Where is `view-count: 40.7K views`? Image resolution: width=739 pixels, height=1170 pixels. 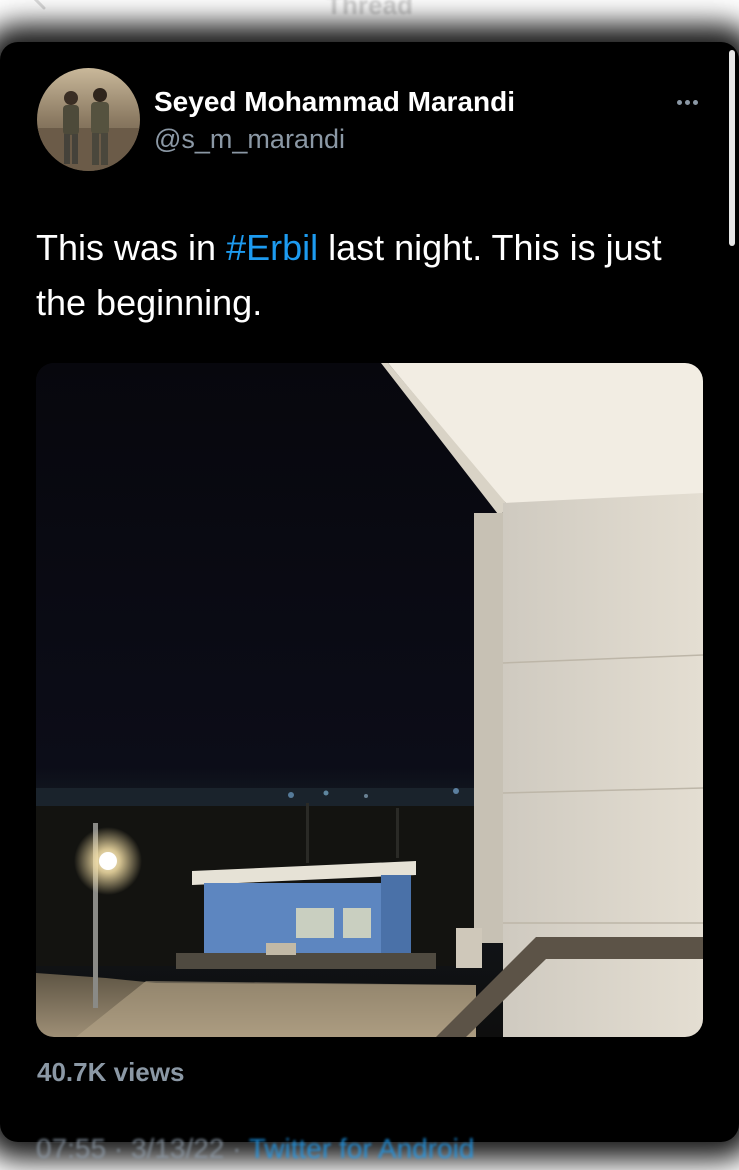
view-count: 40.7K views is located at coordinates (111, 1072).